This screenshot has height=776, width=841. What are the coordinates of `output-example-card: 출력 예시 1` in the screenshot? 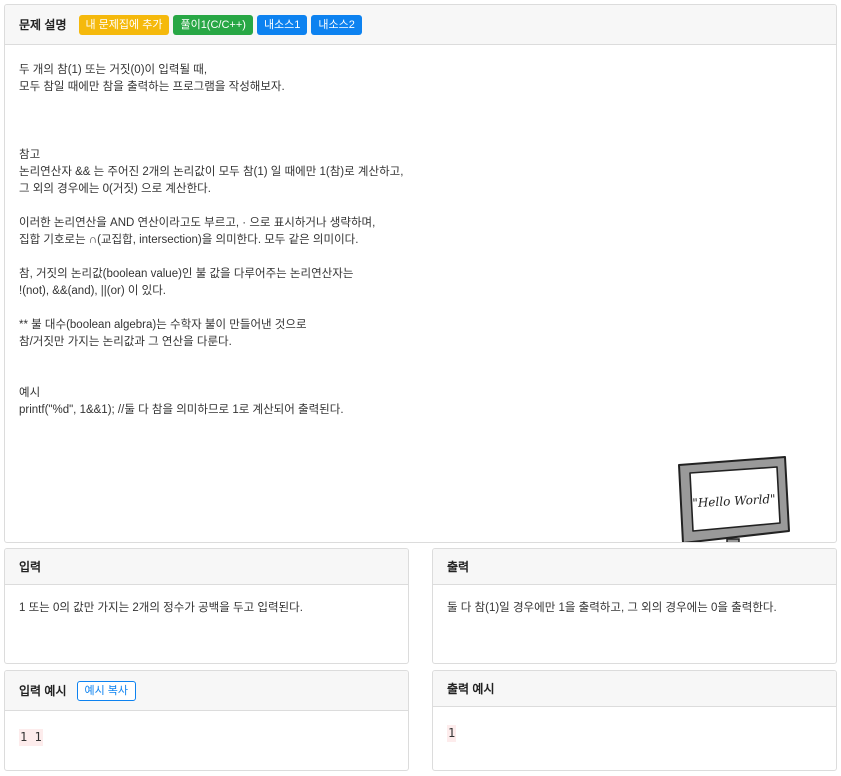 It's located at (634, 720).